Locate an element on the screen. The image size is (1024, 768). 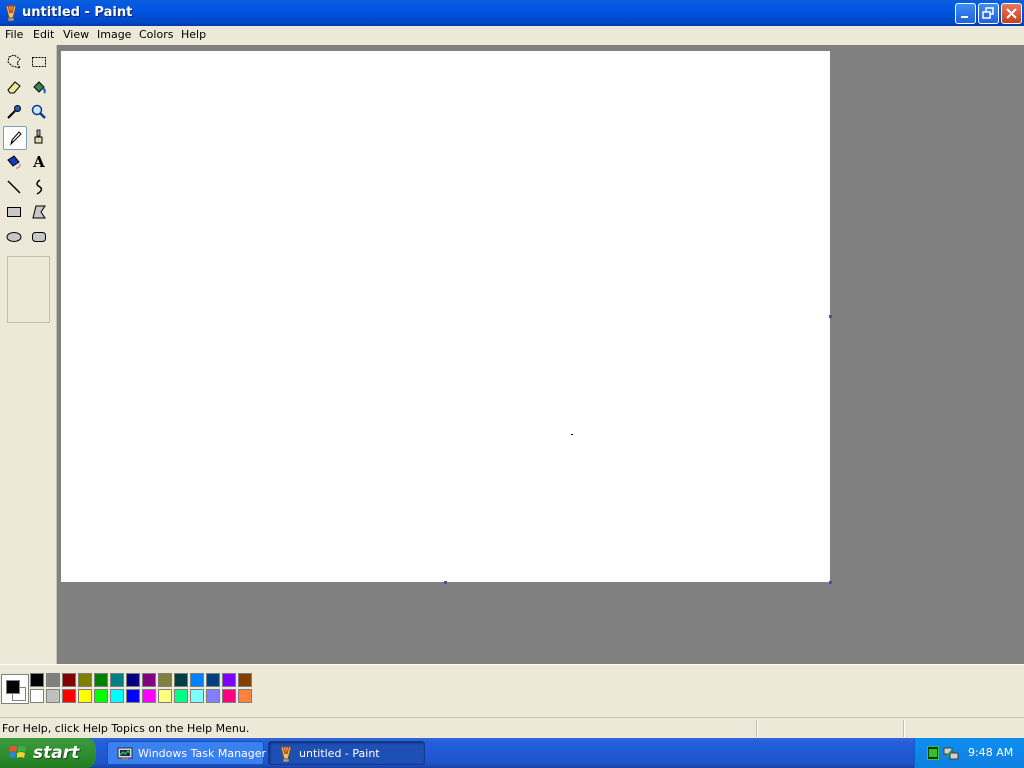
ellipse-icon is located at coordinates (14, 237).